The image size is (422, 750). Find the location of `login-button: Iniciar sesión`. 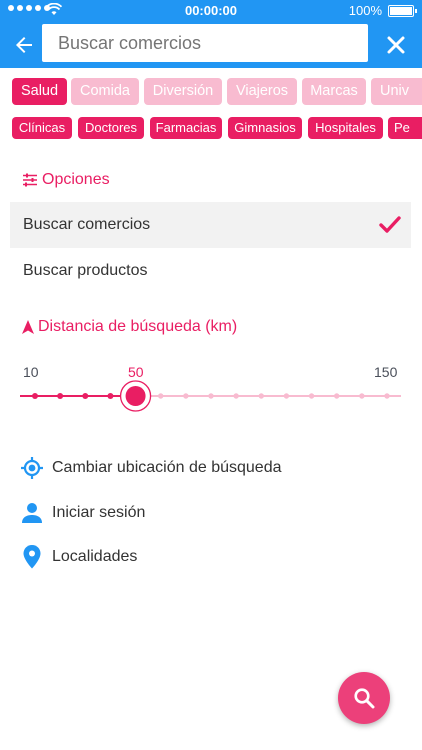

login-button: Iniciar sesión is located at coordinates (82, 513).